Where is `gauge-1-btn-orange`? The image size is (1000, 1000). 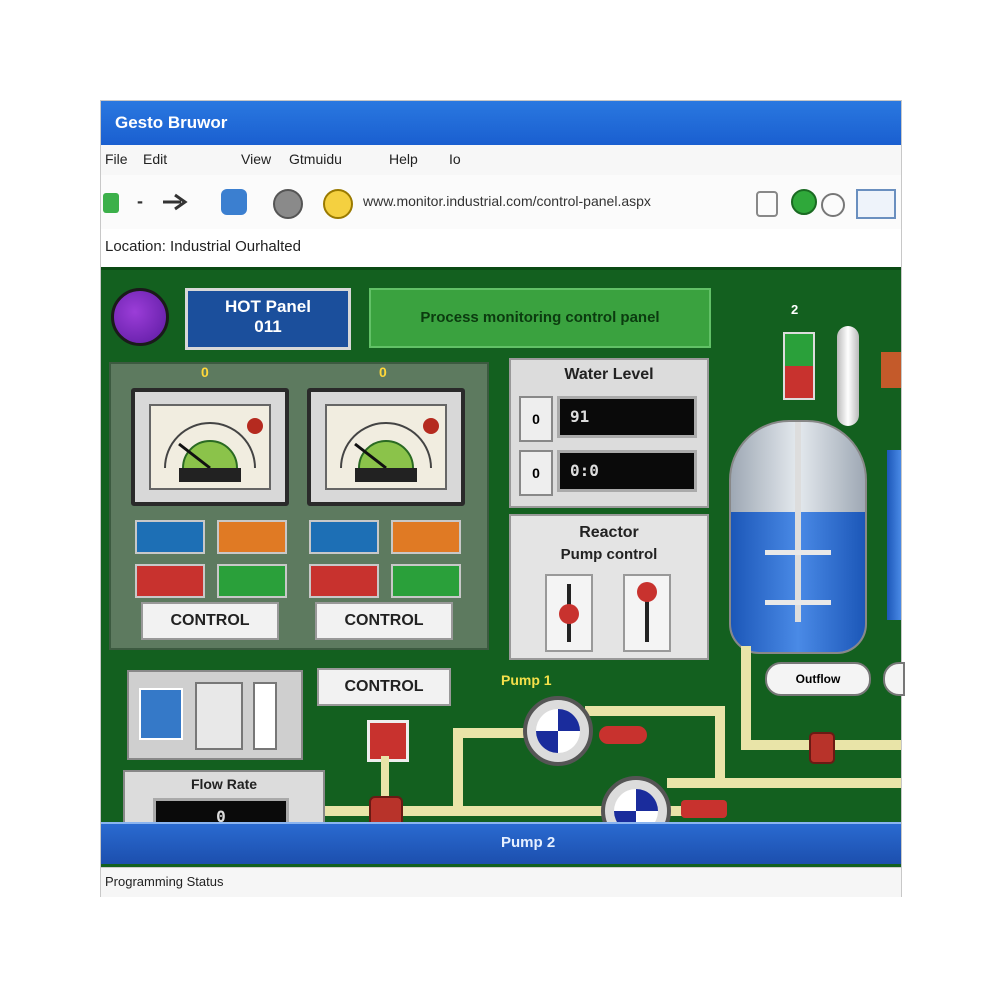
gauge-1-btn-orange is located at coordinates (252, 537).